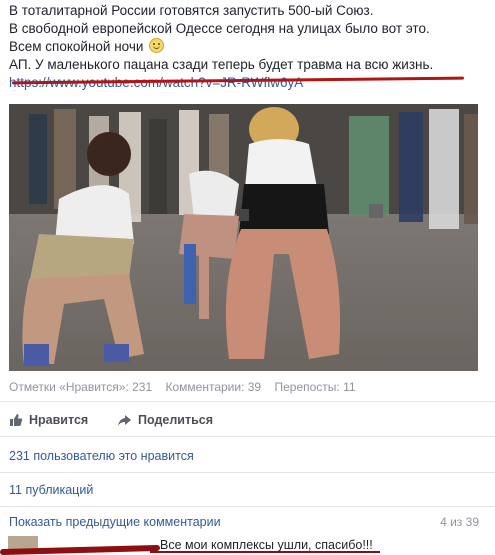 The height and width of the screenshot is (555, 495). Describe the element at coordinates (80, 387) in the screenshot. I see `likes-count: Отметки «Нравится»: 231` at that location.